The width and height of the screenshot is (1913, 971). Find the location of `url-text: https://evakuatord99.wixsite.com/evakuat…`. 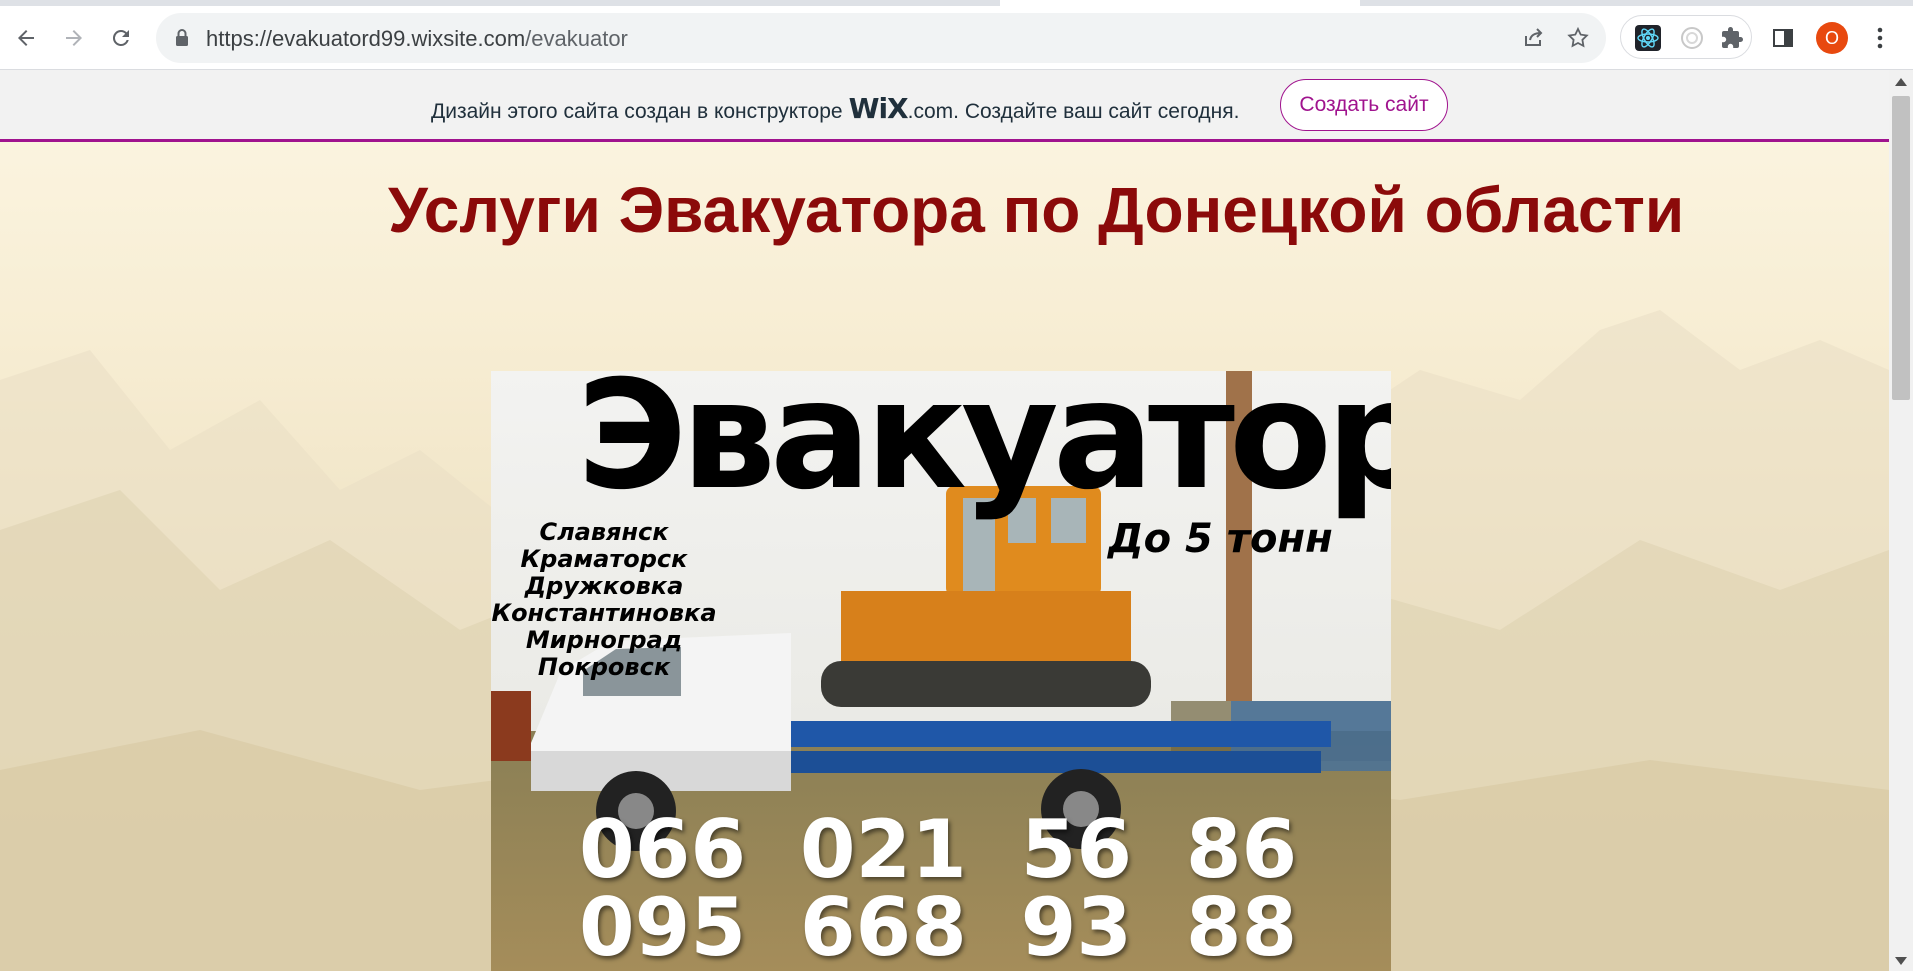

url-text: https://evakuatord99.wixsite.com/evakuat… is located at coordinates (417, 39).